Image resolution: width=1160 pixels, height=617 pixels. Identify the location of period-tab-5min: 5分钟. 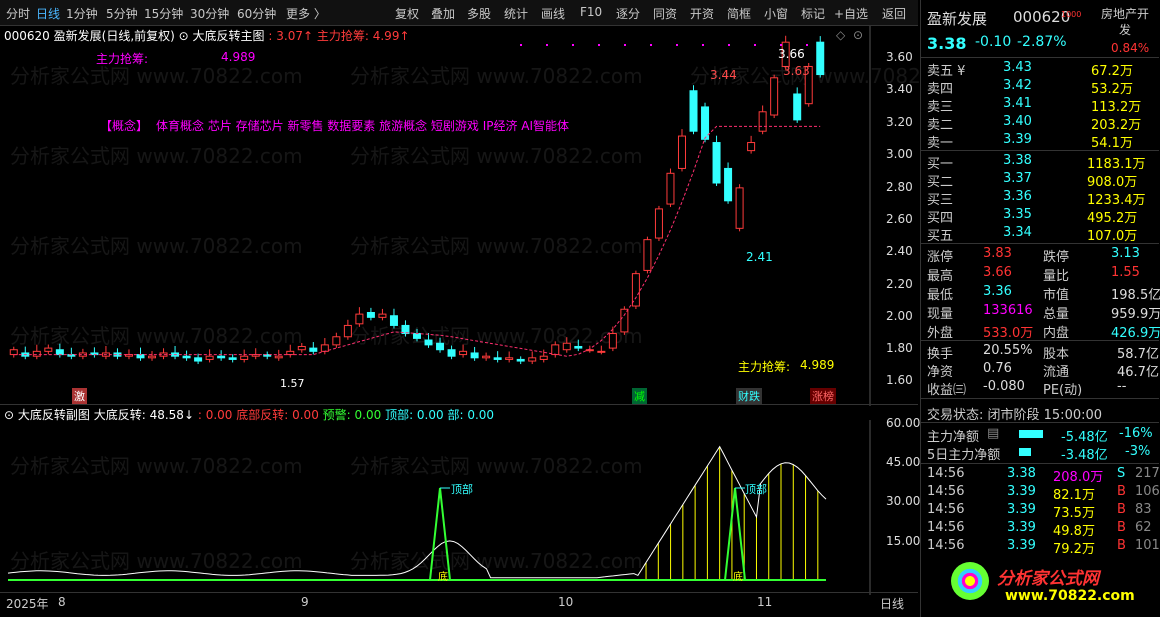
(122, 13).